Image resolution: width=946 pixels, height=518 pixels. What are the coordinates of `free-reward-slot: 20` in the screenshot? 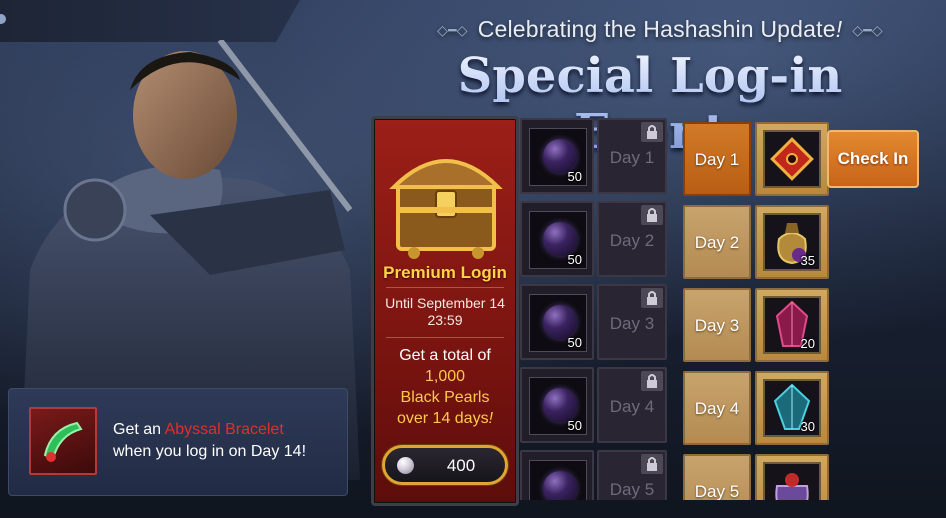 It's located at (792, 325).